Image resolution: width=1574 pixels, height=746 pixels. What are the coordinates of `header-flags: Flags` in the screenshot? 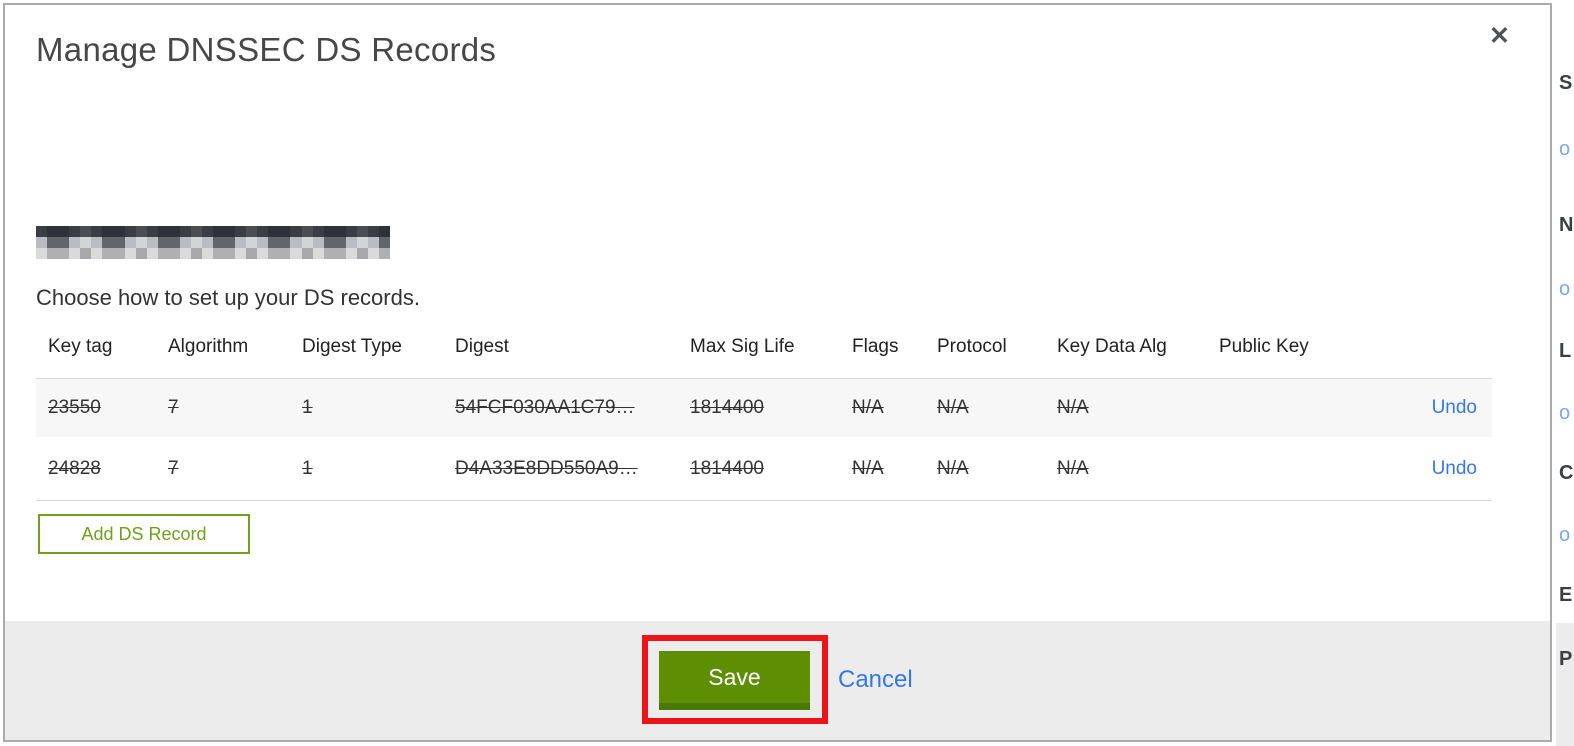 It's located at (875, 346).